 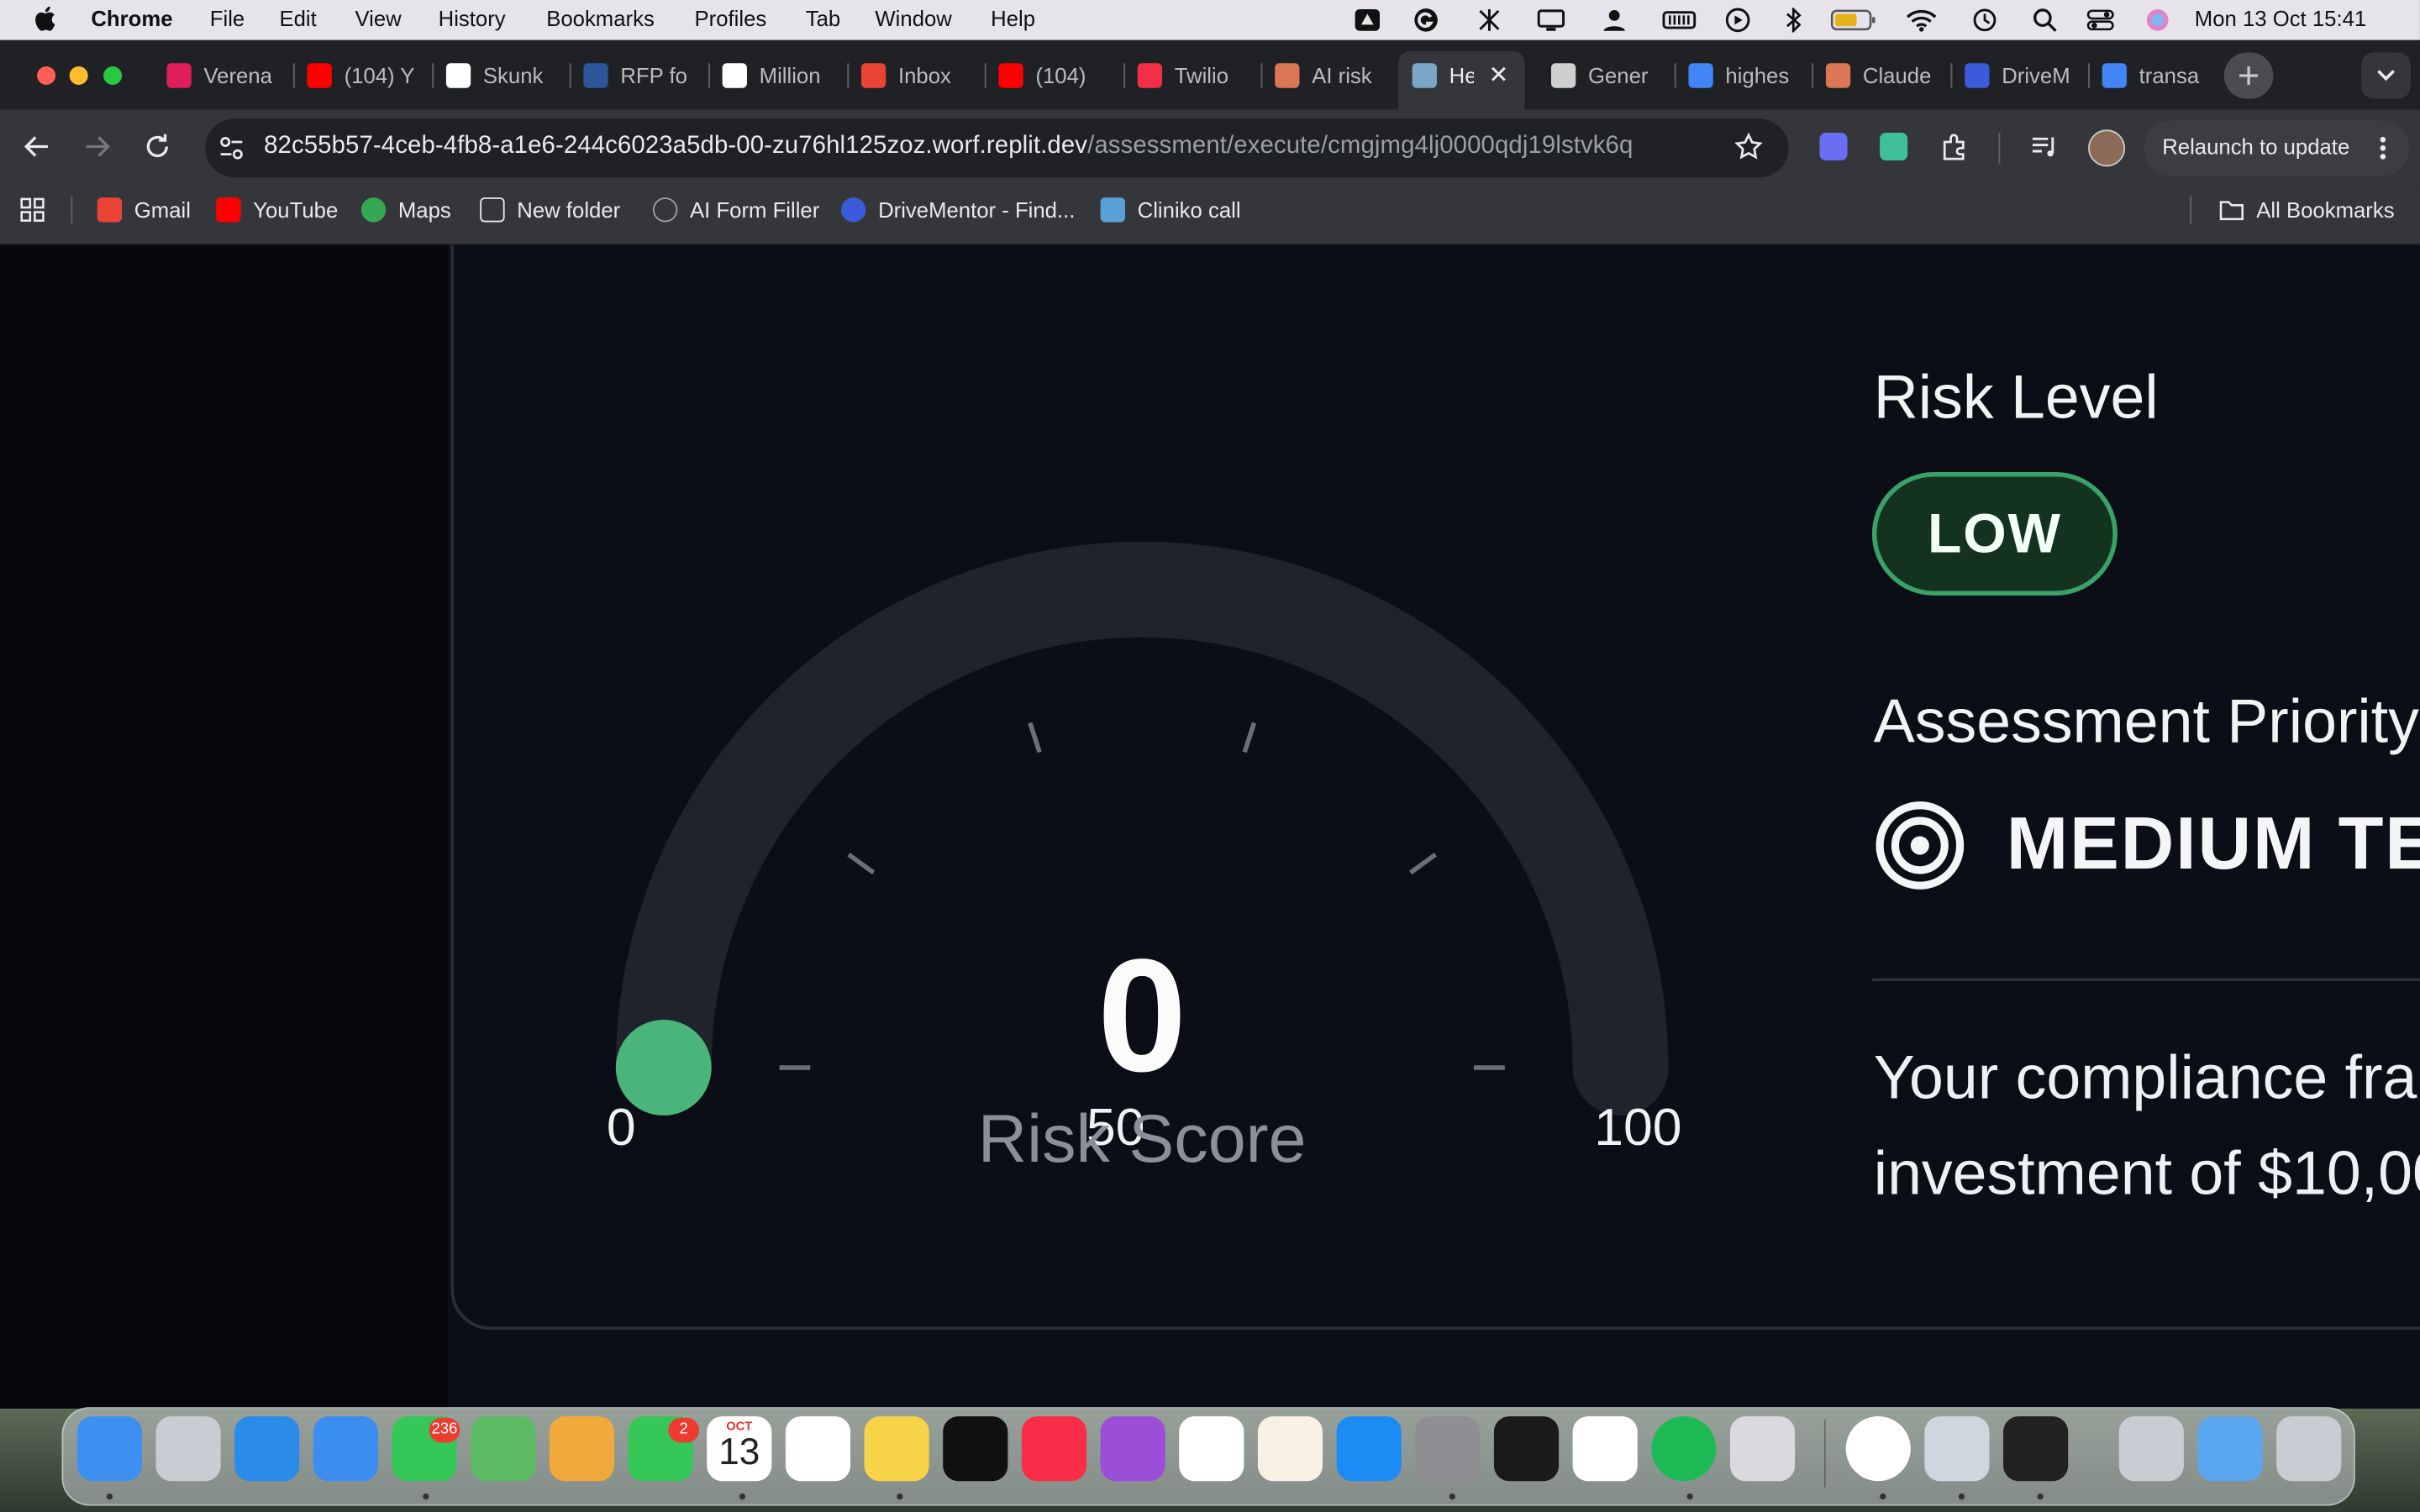 What do you see at coordinates (1290, 1449) in the screenshot?
I see `pages-icon` at bounding box center [1290, 1449].